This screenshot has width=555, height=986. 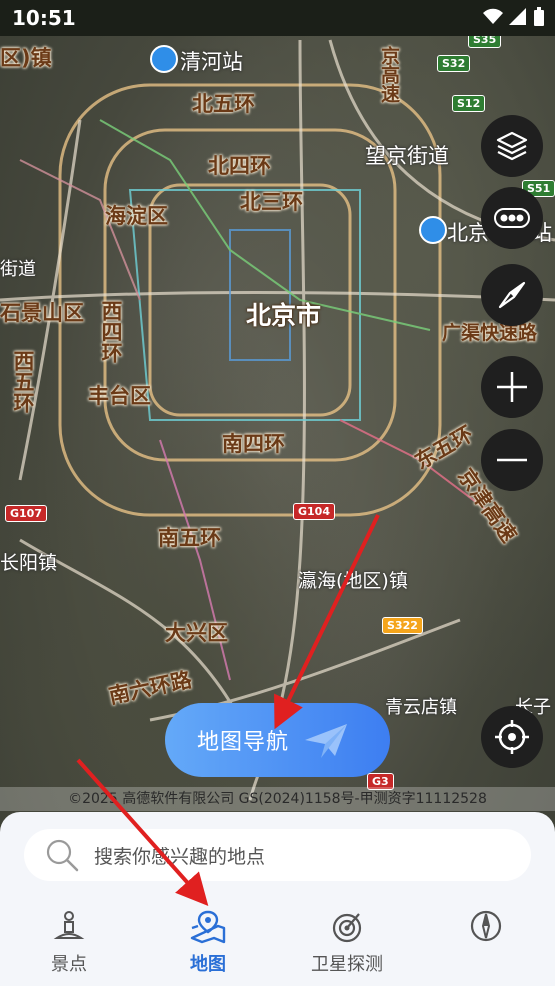 What do you see at coordinates (277, 855) in the screenshot?
I see `search-input: 搜索你感兴趣的地点` at bounding box center [277, 855].